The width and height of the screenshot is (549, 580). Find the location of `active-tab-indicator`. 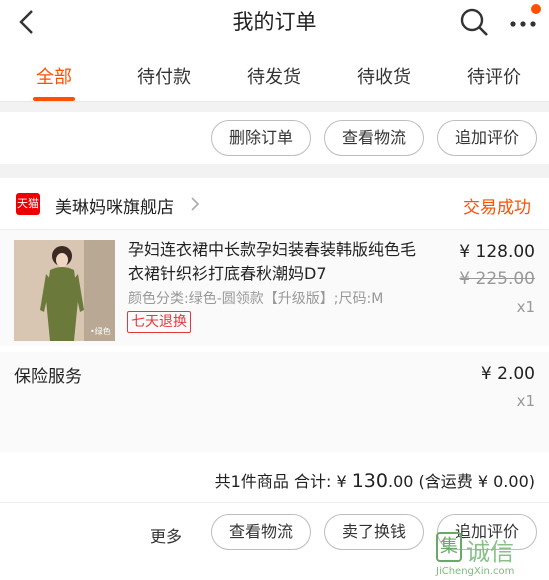

active-tab-indicator is located at coordinates (54, 99).